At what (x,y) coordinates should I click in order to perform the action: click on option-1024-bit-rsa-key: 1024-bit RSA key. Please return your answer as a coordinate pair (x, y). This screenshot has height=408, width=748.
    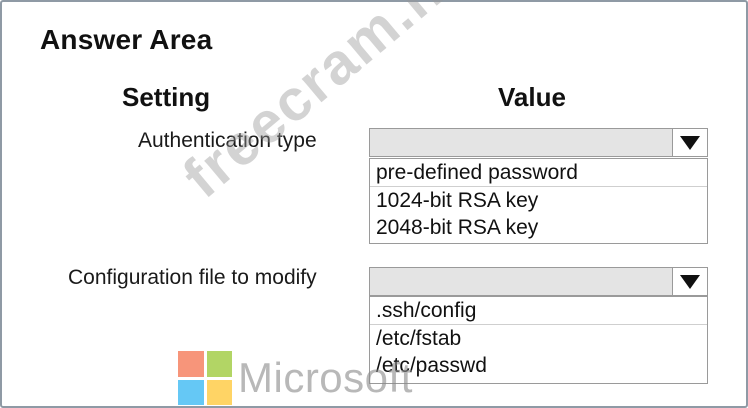
    Looking at the image, I should click on (538, 200).